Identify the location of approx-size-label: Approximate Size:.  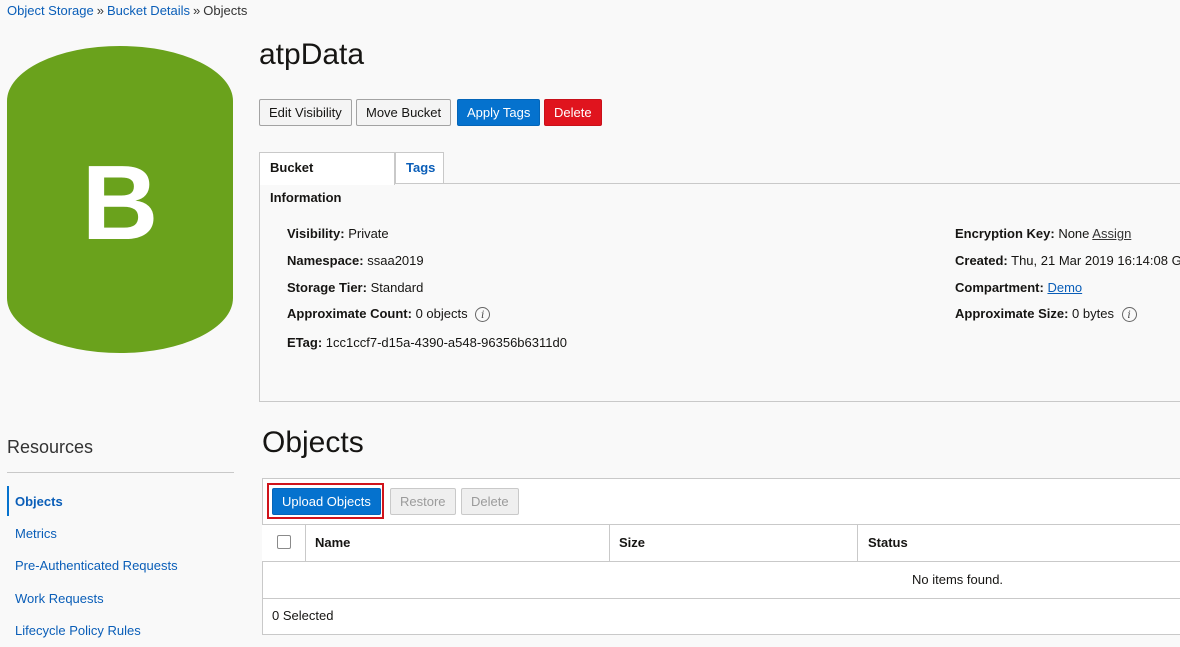
(1012, 313).